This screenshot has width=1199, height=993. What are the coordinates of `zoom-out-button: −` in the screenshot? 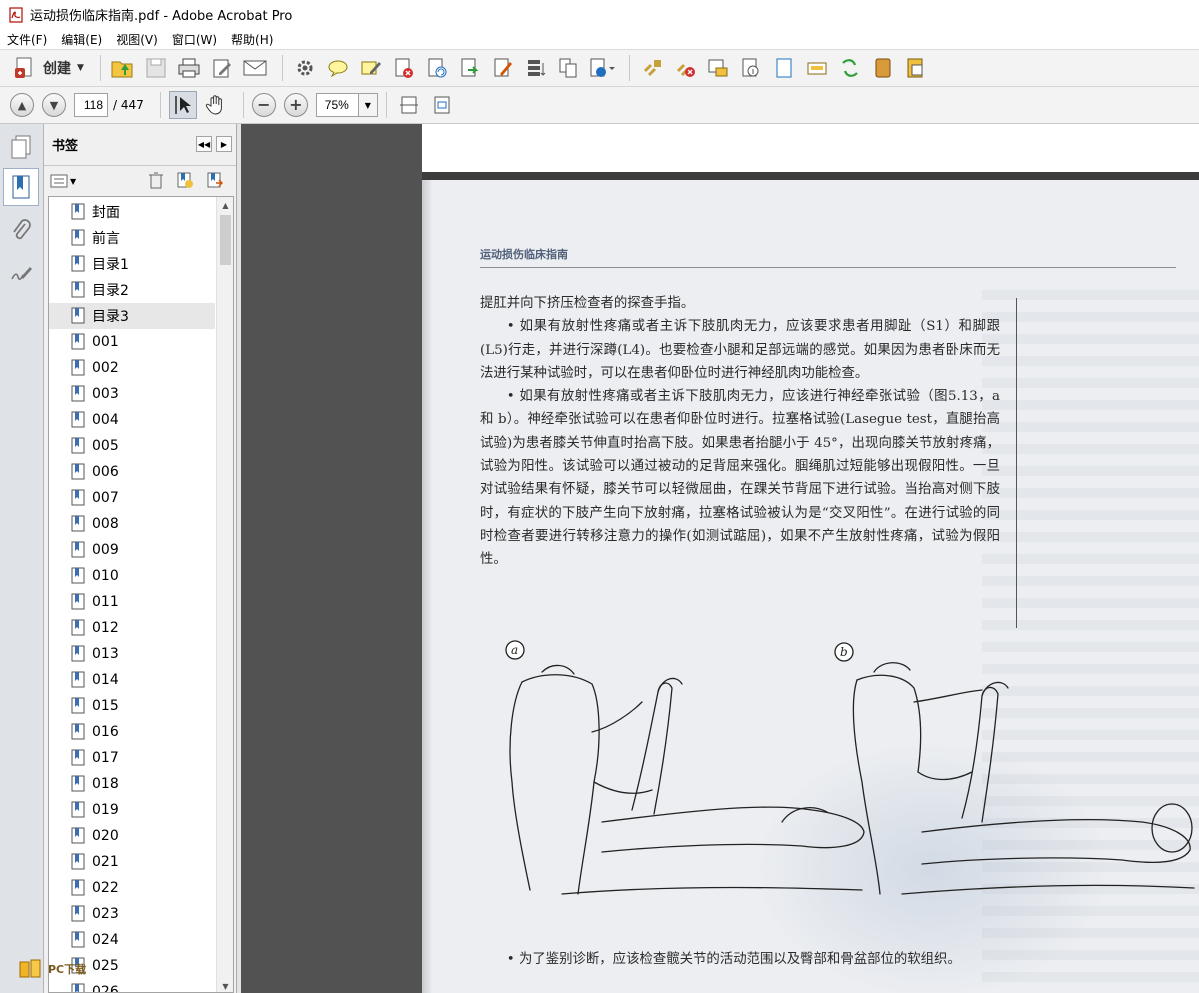 It's located at (263, 105).